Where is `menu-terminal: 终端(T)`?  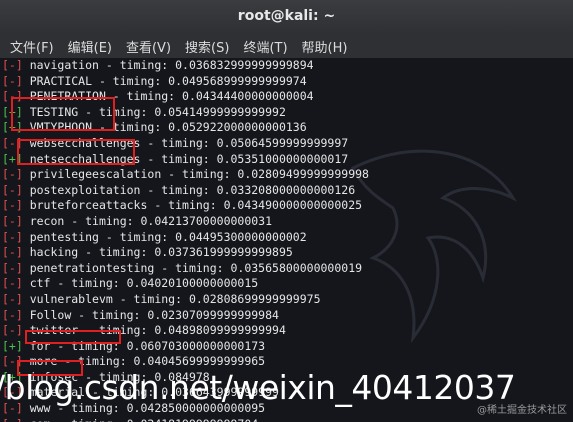 menu-terminal: 终端(T) is located at coordinates (260, 46).